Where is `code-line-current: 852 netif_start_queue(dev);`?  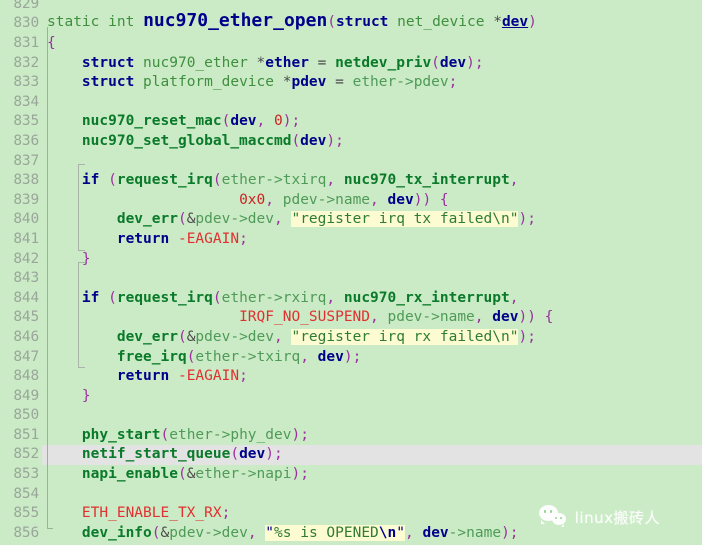 code-line-current: 852 netif_start_queue(dev); is located at coordinates (351, 455).